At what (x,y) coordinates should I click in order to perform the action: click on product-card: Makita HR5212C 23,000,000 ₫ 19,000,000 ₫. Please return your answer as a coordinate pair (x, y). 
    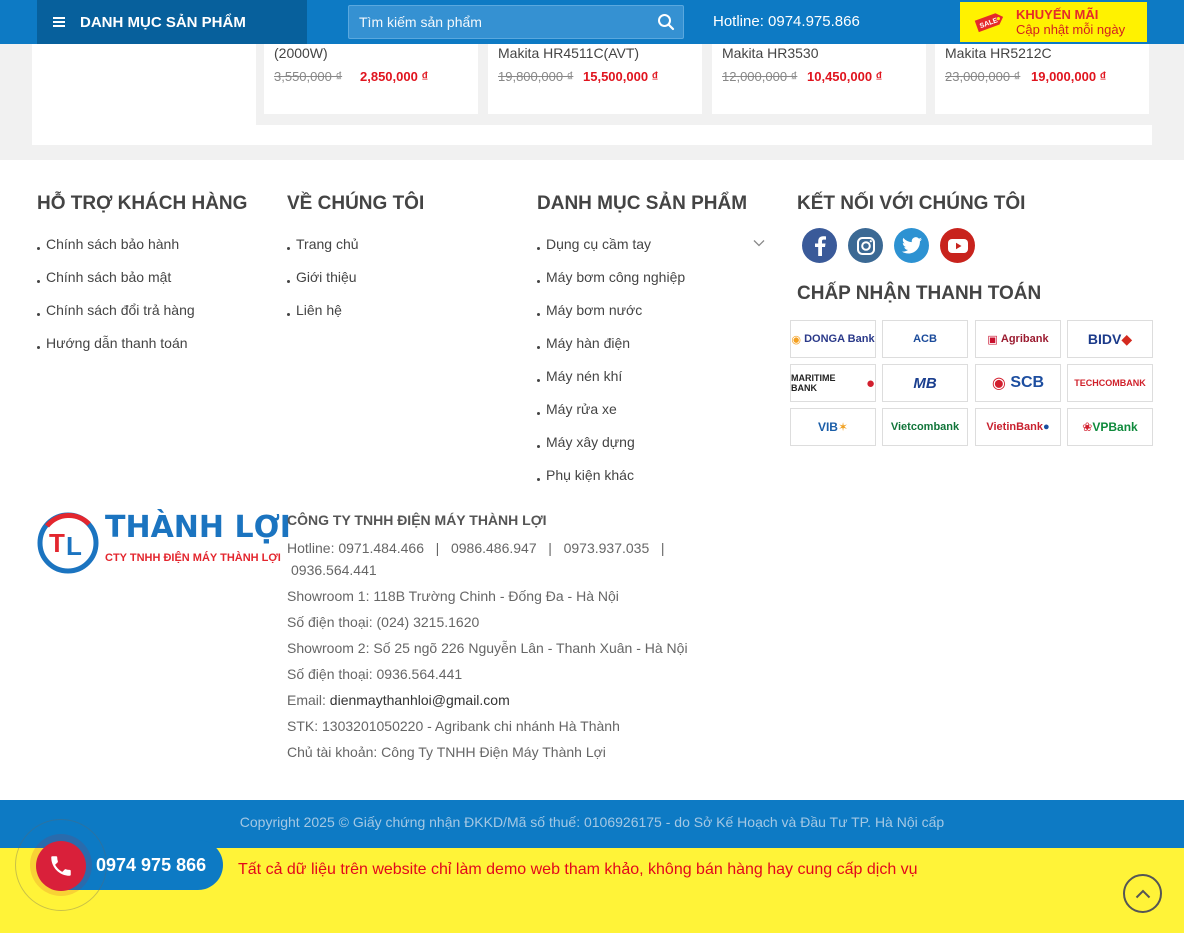
    Looking at the image, I should click on (1042, 79).